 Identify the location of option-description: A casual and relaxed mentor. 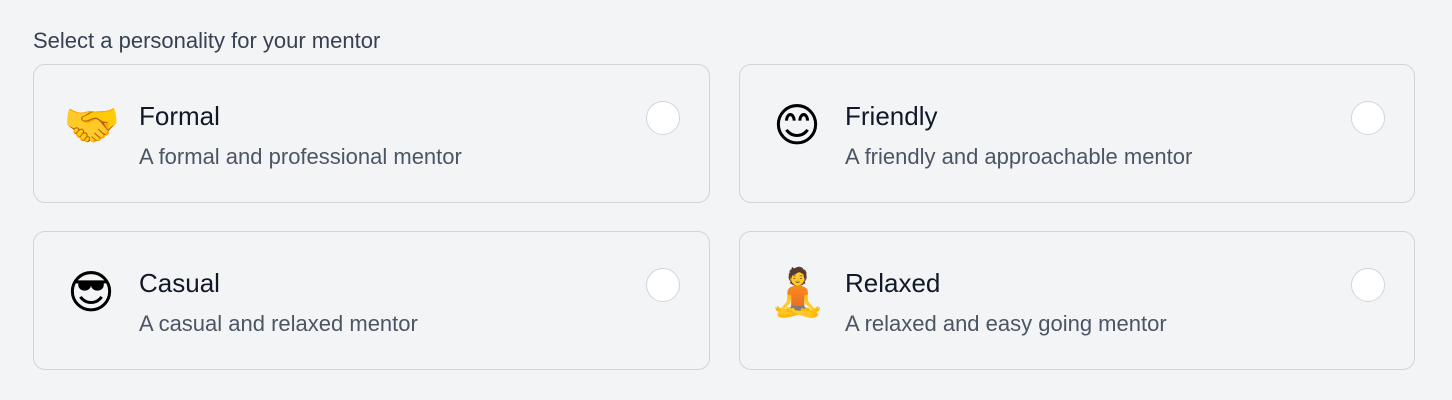
(278, 323).